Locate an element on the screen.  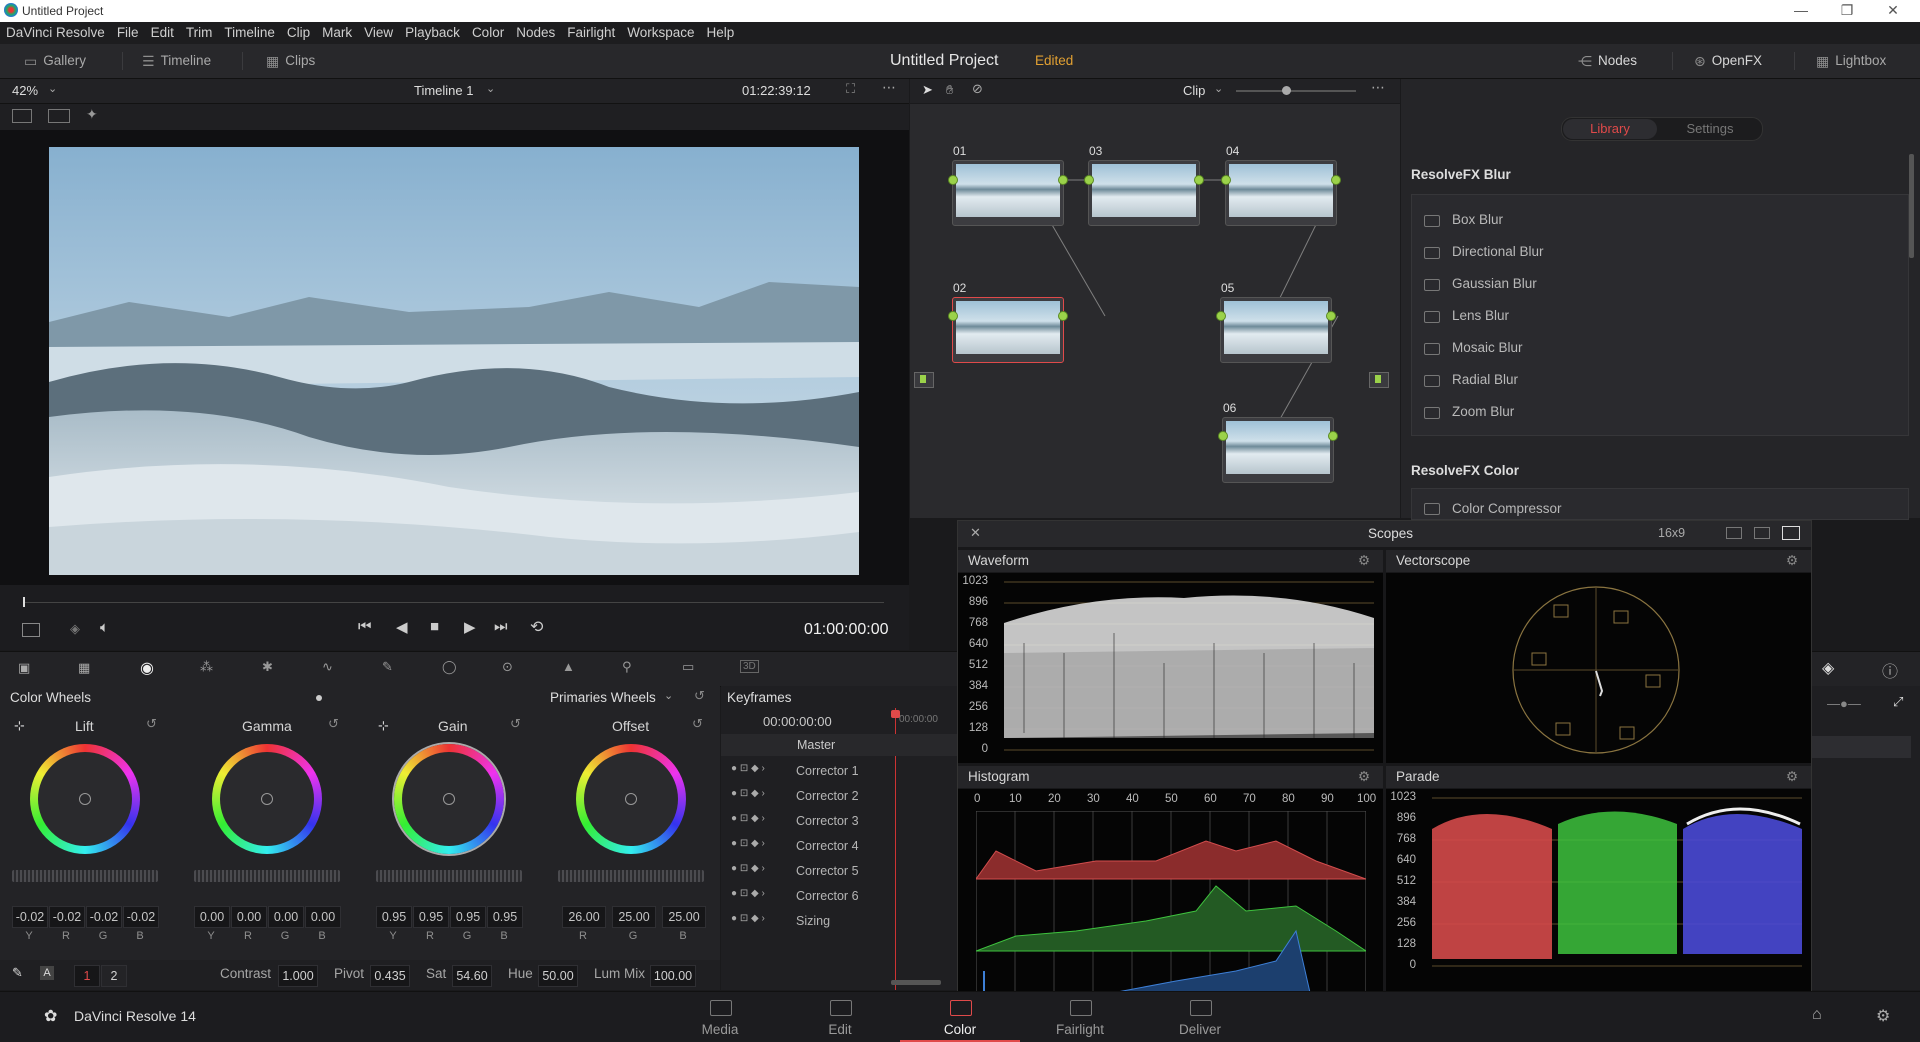
menu-view: View is located at coordinates (378, 33).